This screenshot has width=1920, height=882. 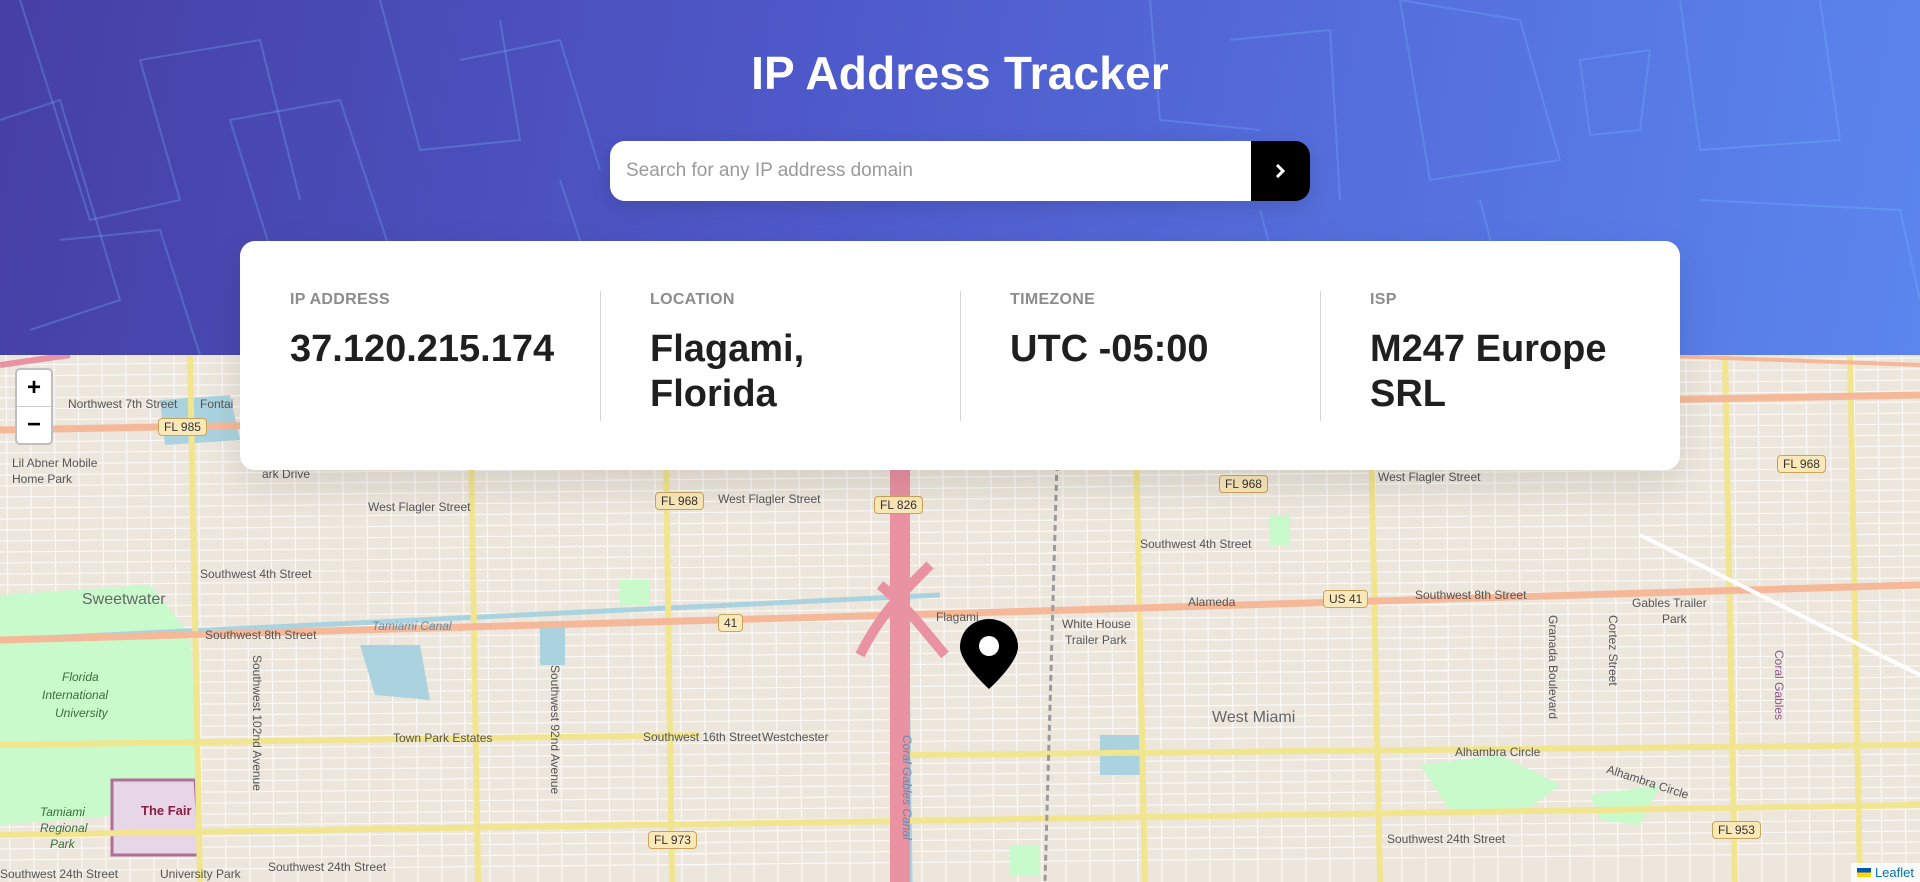 What do you see at coordinates (731, 623) in the screenshot?
I see `road-shield: 41` at bounding box center [731, 623].